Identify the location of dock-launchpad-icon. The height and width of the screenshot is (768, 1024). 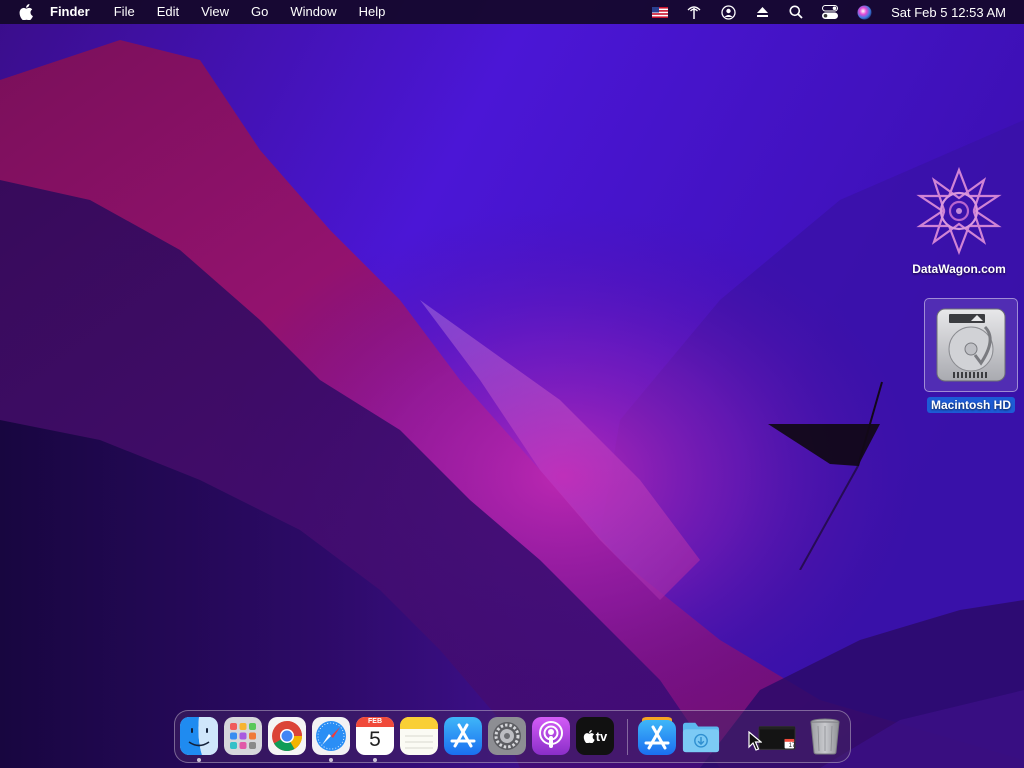
(243, 736).